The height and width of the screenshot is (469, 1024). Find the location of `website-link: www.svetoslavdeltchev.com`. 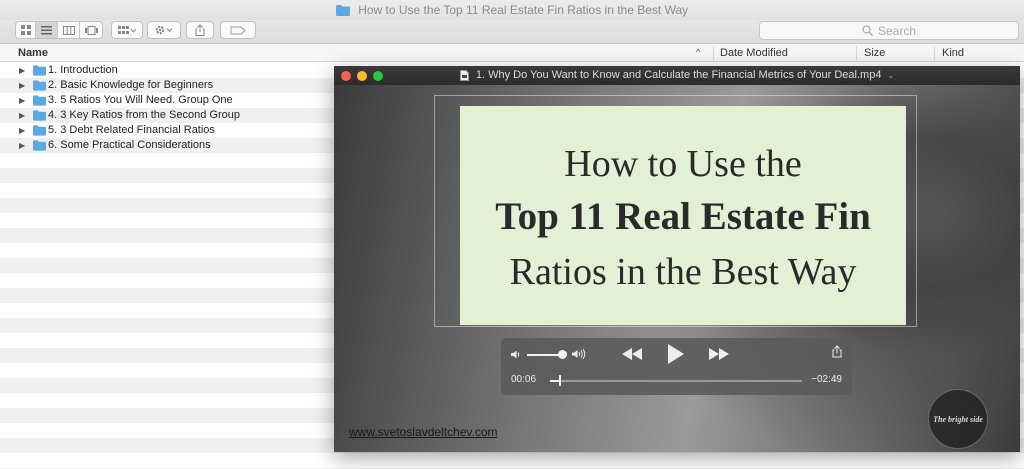

website-link: www.svetoslavdeltchev.com is located at coordinates (423, 432).